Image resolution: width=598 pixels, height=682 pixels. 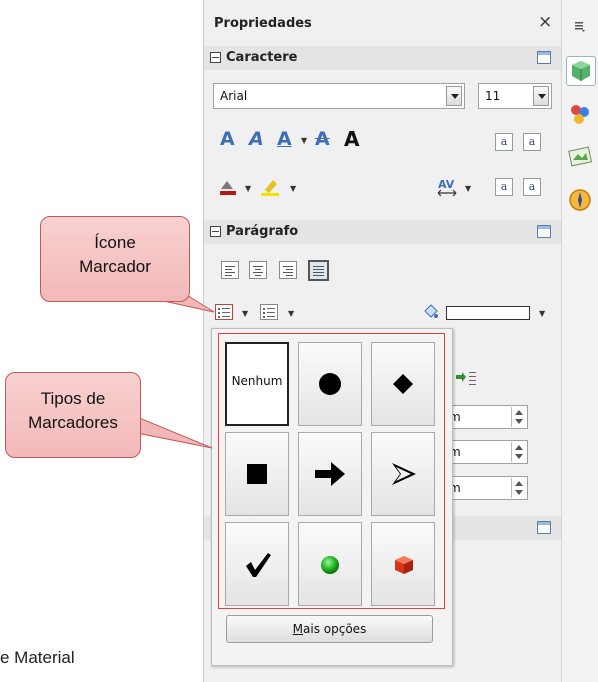 What do you see at coordinates (166, 360) in the screenshot?
I see `callout-pointers` at bounding box center [166, 360].